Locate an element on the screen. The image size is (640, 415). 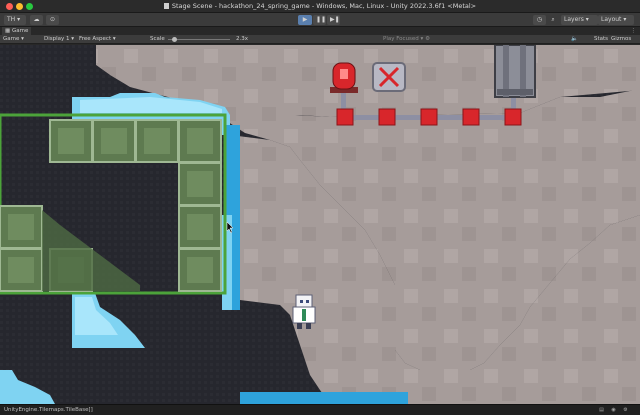
collab-icon: ⊙ is located at coordinates (52, 20).